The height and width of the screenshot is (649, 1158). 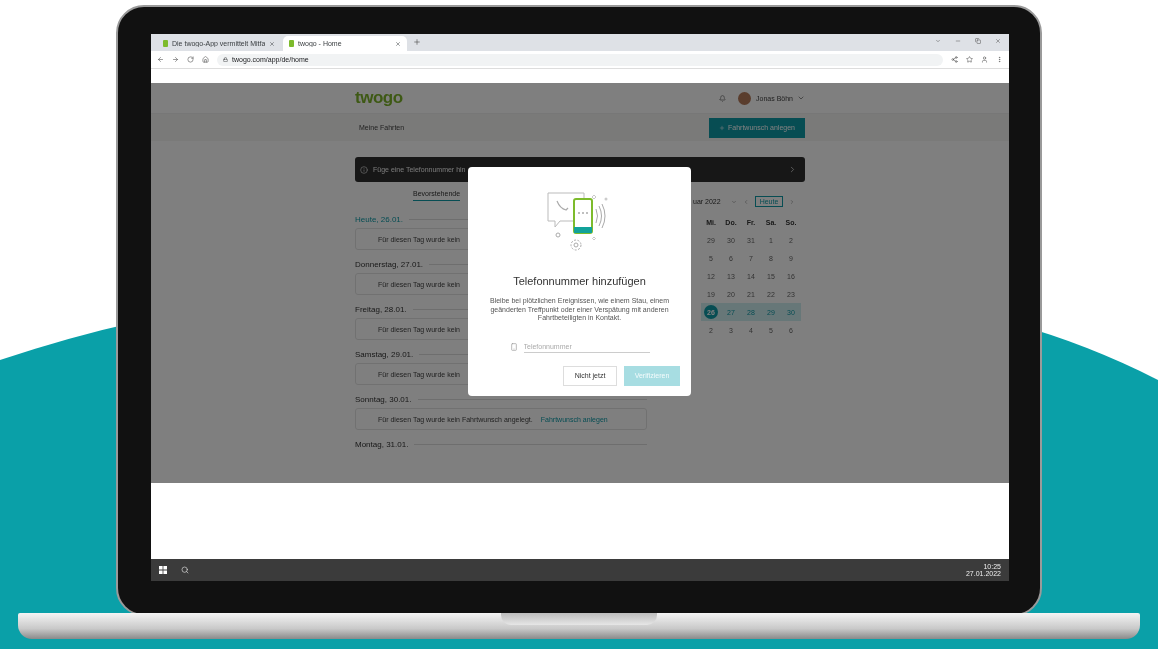 I want to click on info-icon, so click(x=364, y=169).